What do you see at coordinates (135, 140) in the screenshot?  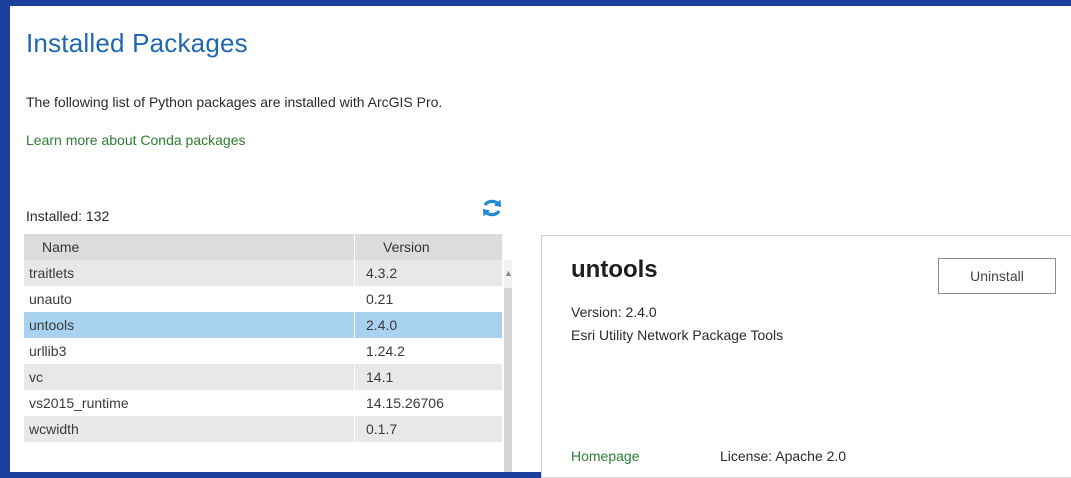 I see `learn-more-link: Learn more about Conda packages` at bounding box center [135, 140].